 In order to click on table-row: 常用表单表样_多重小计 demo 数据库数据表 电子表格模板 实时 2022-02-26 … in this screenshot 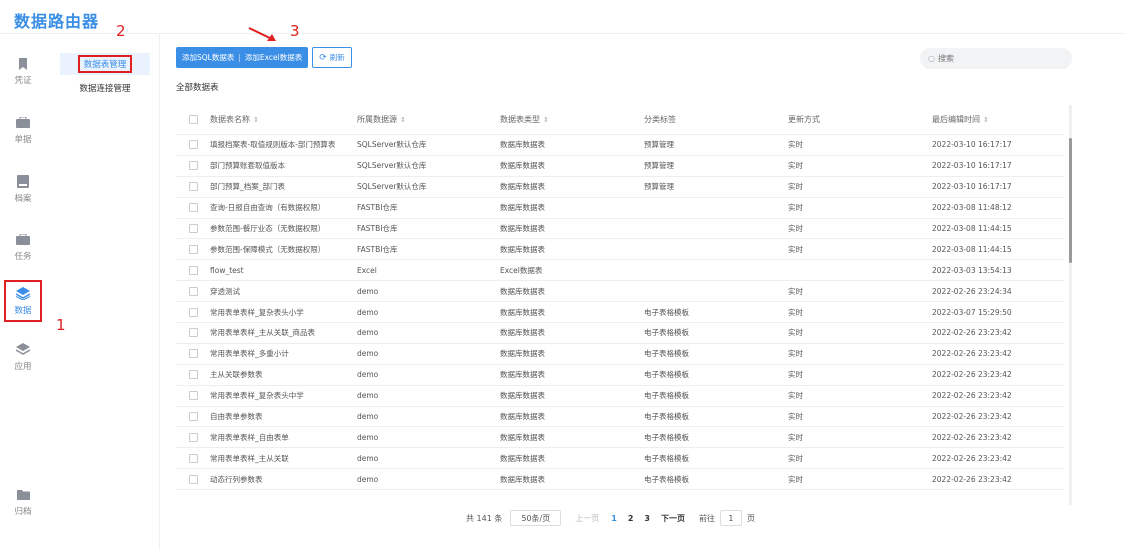, I will do `click(620, 354)`.